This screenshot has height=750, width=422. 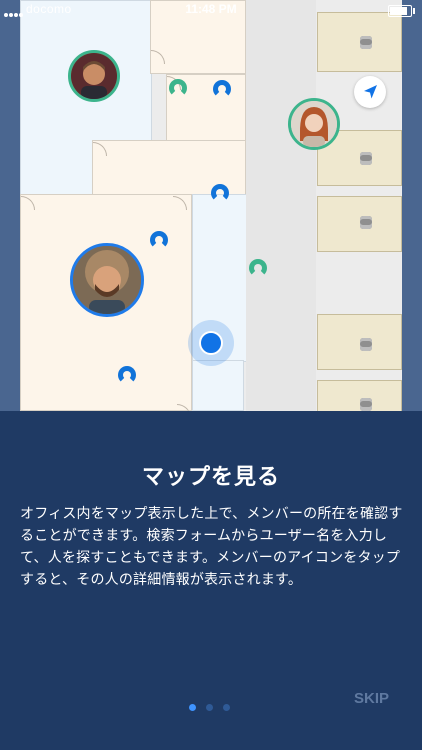 I want to click on onboarding-title: マップを見る, so click(x=210, y=477).